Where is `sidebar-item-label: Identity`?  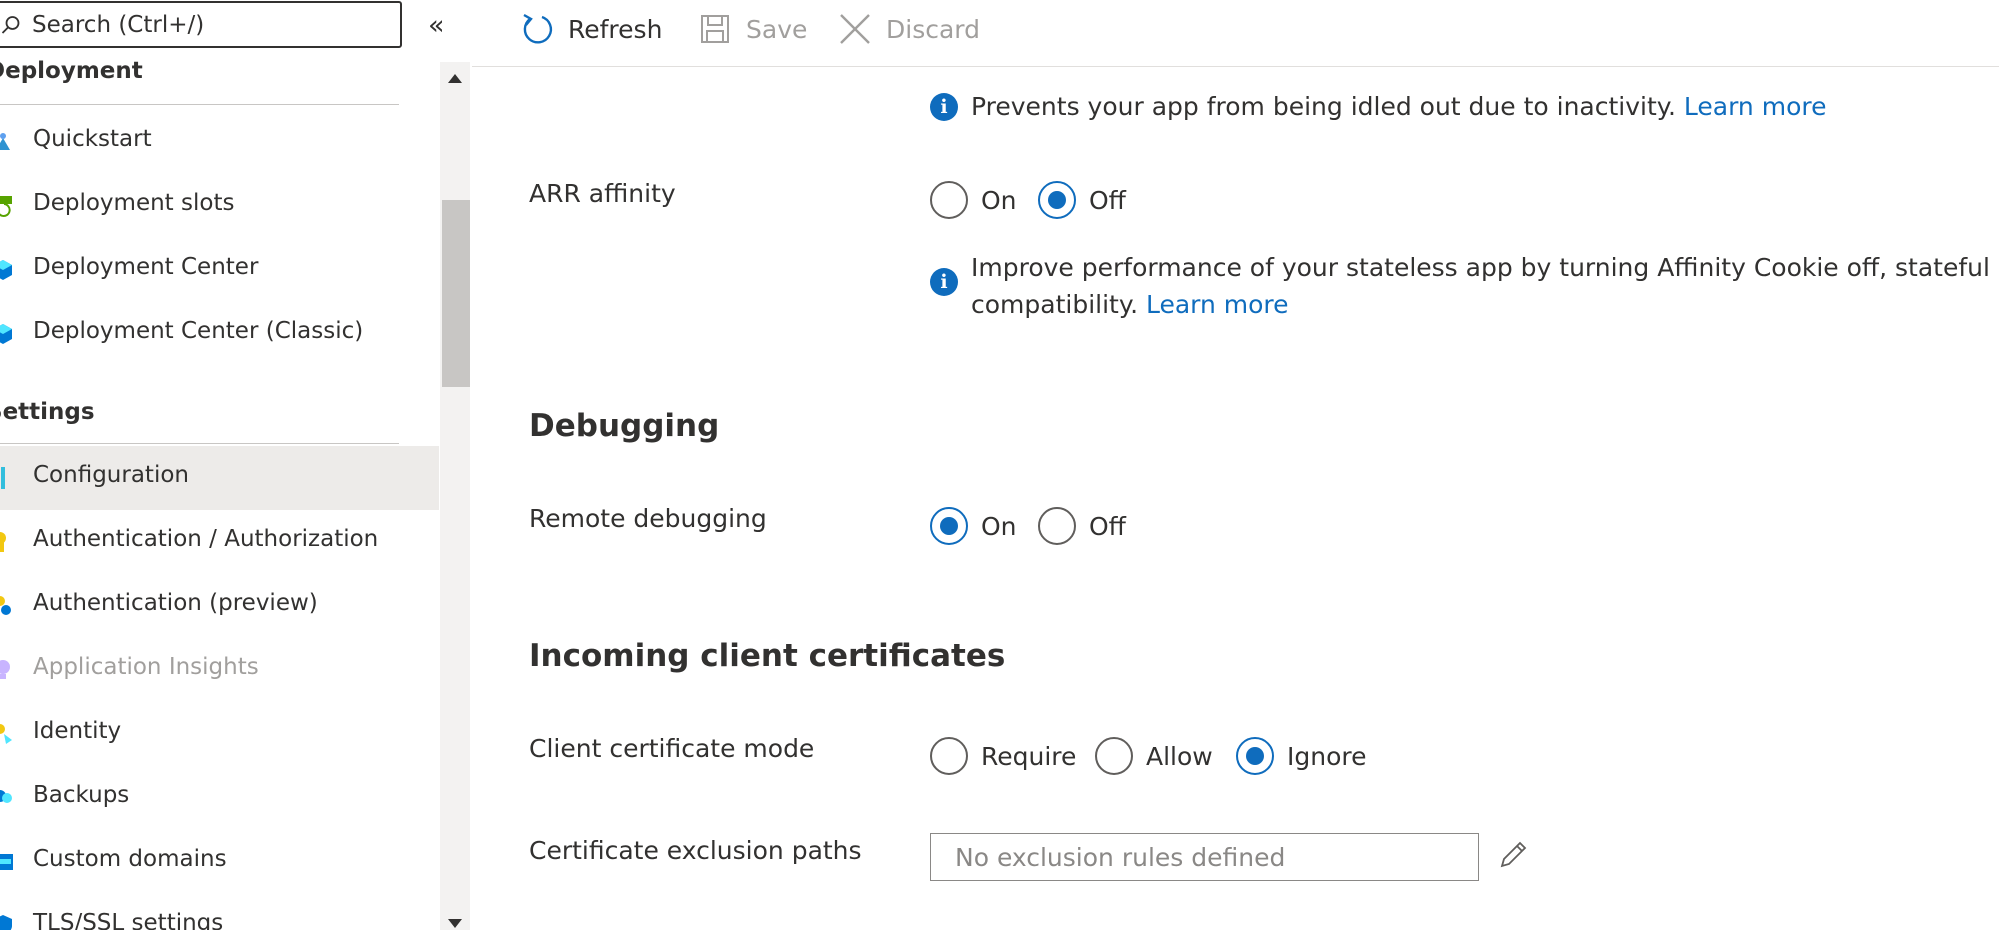 sidebar-item-label: Identity is located at coordinates (77, 731).